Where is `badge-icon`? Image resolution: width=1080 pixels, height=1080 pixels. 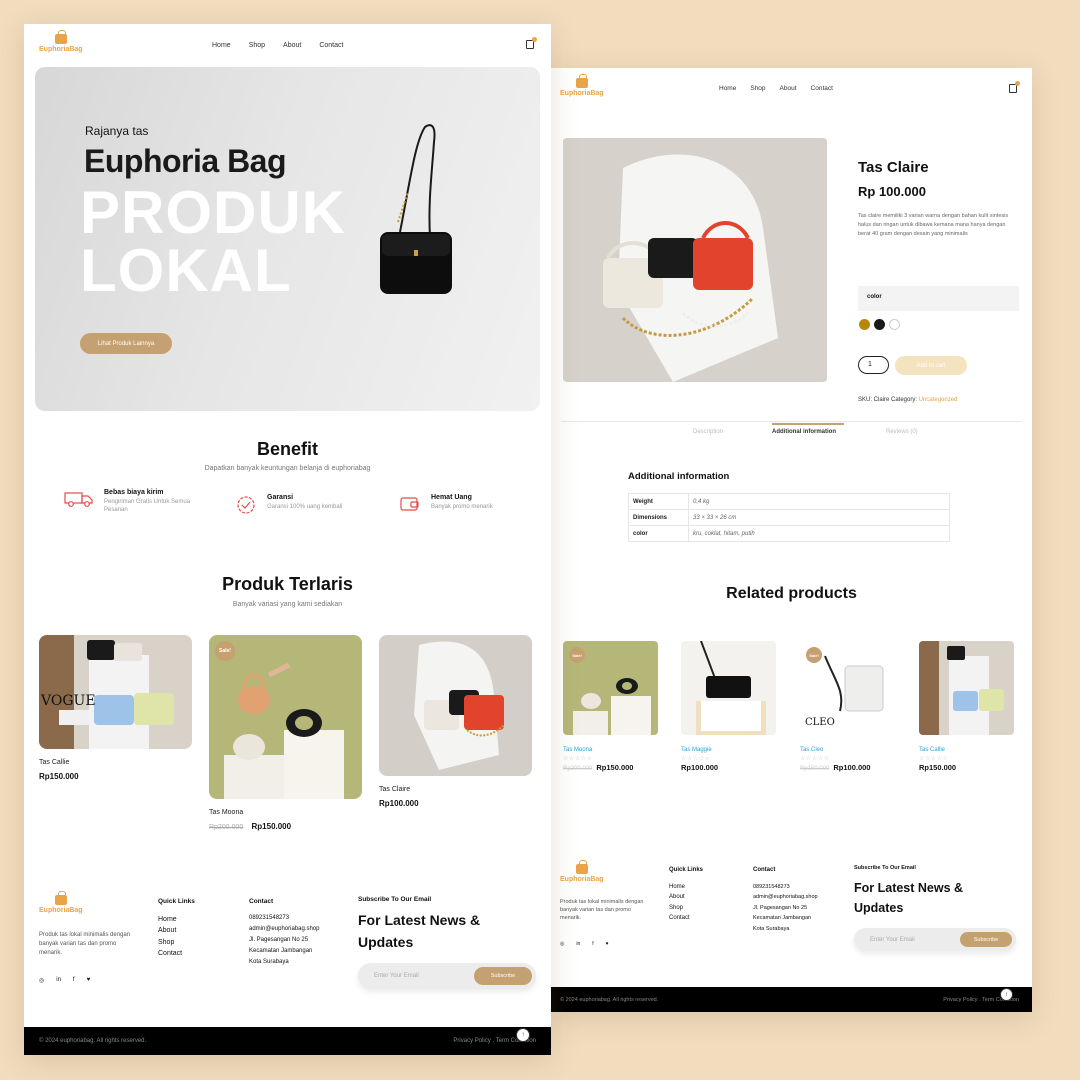
badge-icon is located at coordinates (246, 505).